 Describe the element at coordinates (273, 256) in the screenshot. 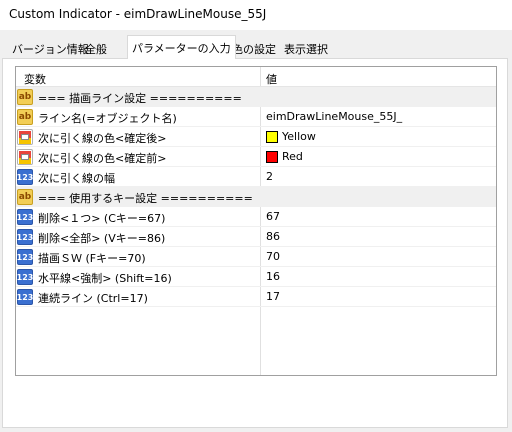

I see `param-value: 70` at that location.